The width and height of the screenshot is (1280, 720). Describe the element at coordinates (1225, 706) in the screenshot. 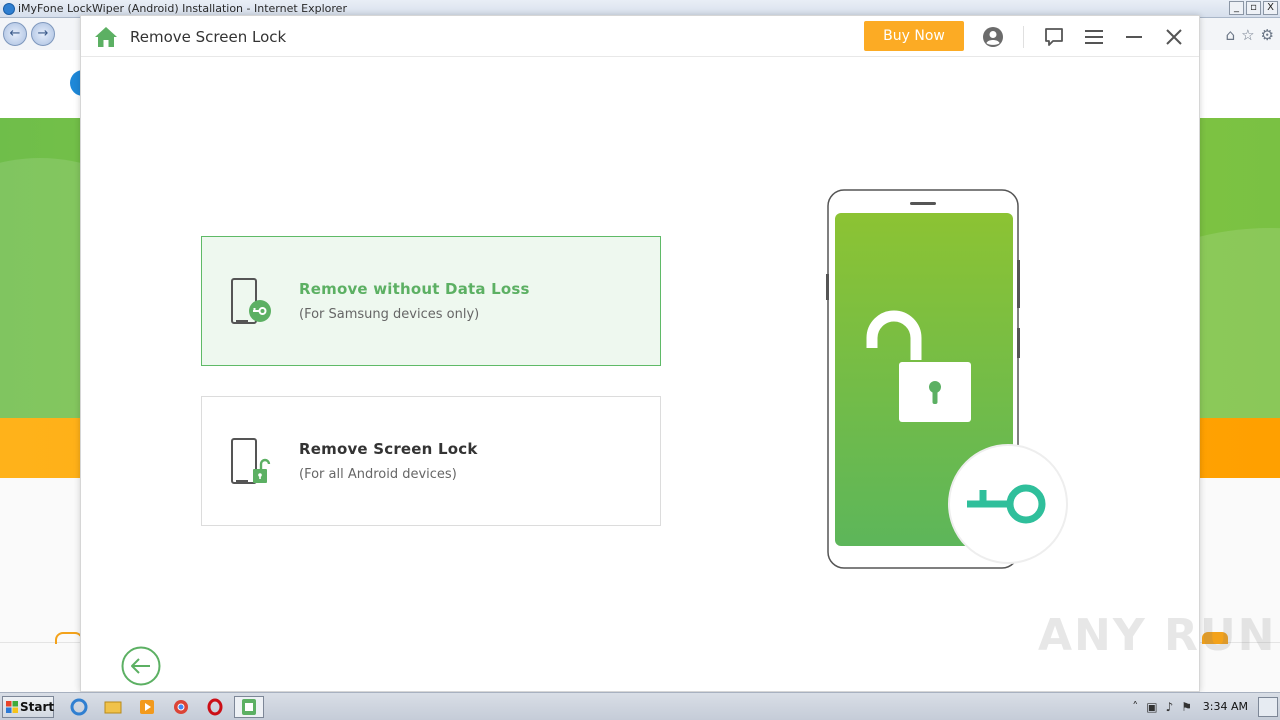

I see `taskbar-clock: 3:34 AM` at that location.